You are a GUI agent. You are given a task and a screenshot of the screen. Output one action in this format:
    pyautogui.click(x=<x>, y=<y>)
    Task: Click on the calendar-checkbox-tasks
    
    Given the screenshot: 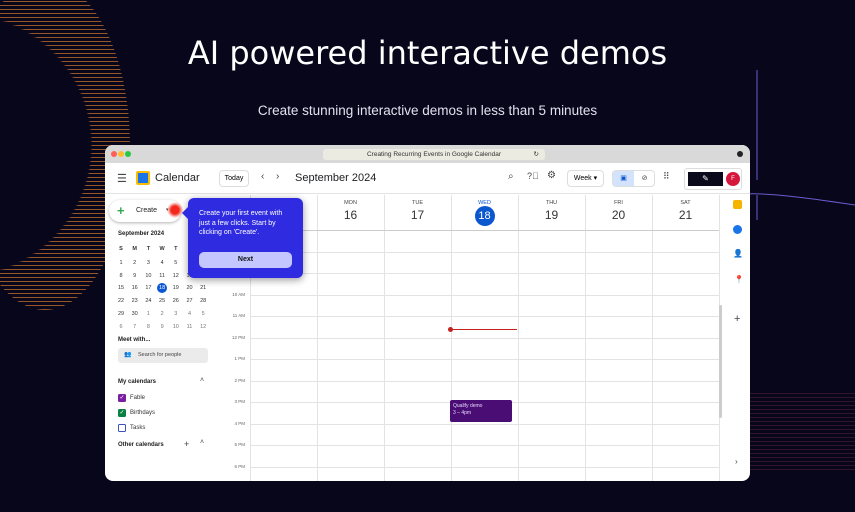 What is the action you would take?
    pyautogui.click(x=122, y=428)
    